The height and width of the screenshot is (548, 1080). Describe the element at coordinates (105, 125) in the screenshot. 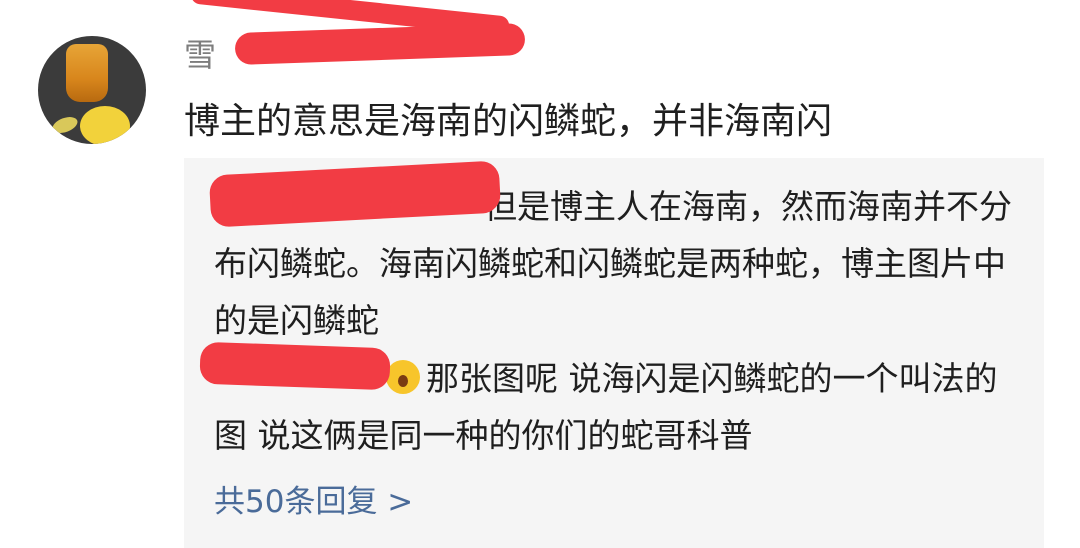

I see `avatar-lemon-shape` at that location.